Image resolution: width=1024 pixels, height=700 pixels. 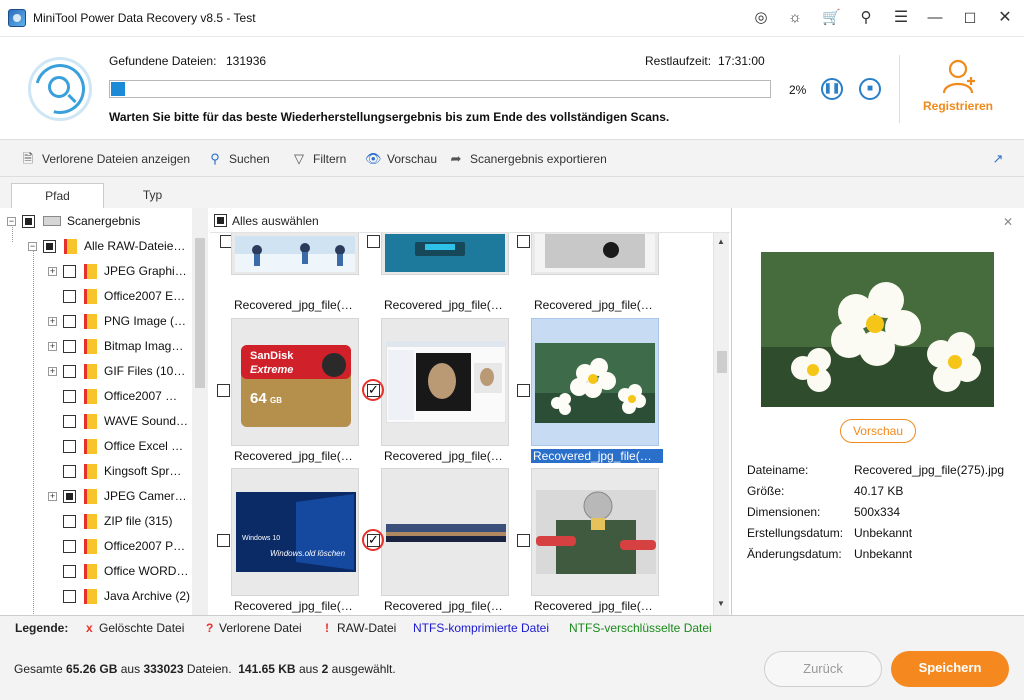 What do you see at coordinates (950, 669) in the screenshot?
I see `save-button: Speichern` at bounding box center [950, 669].